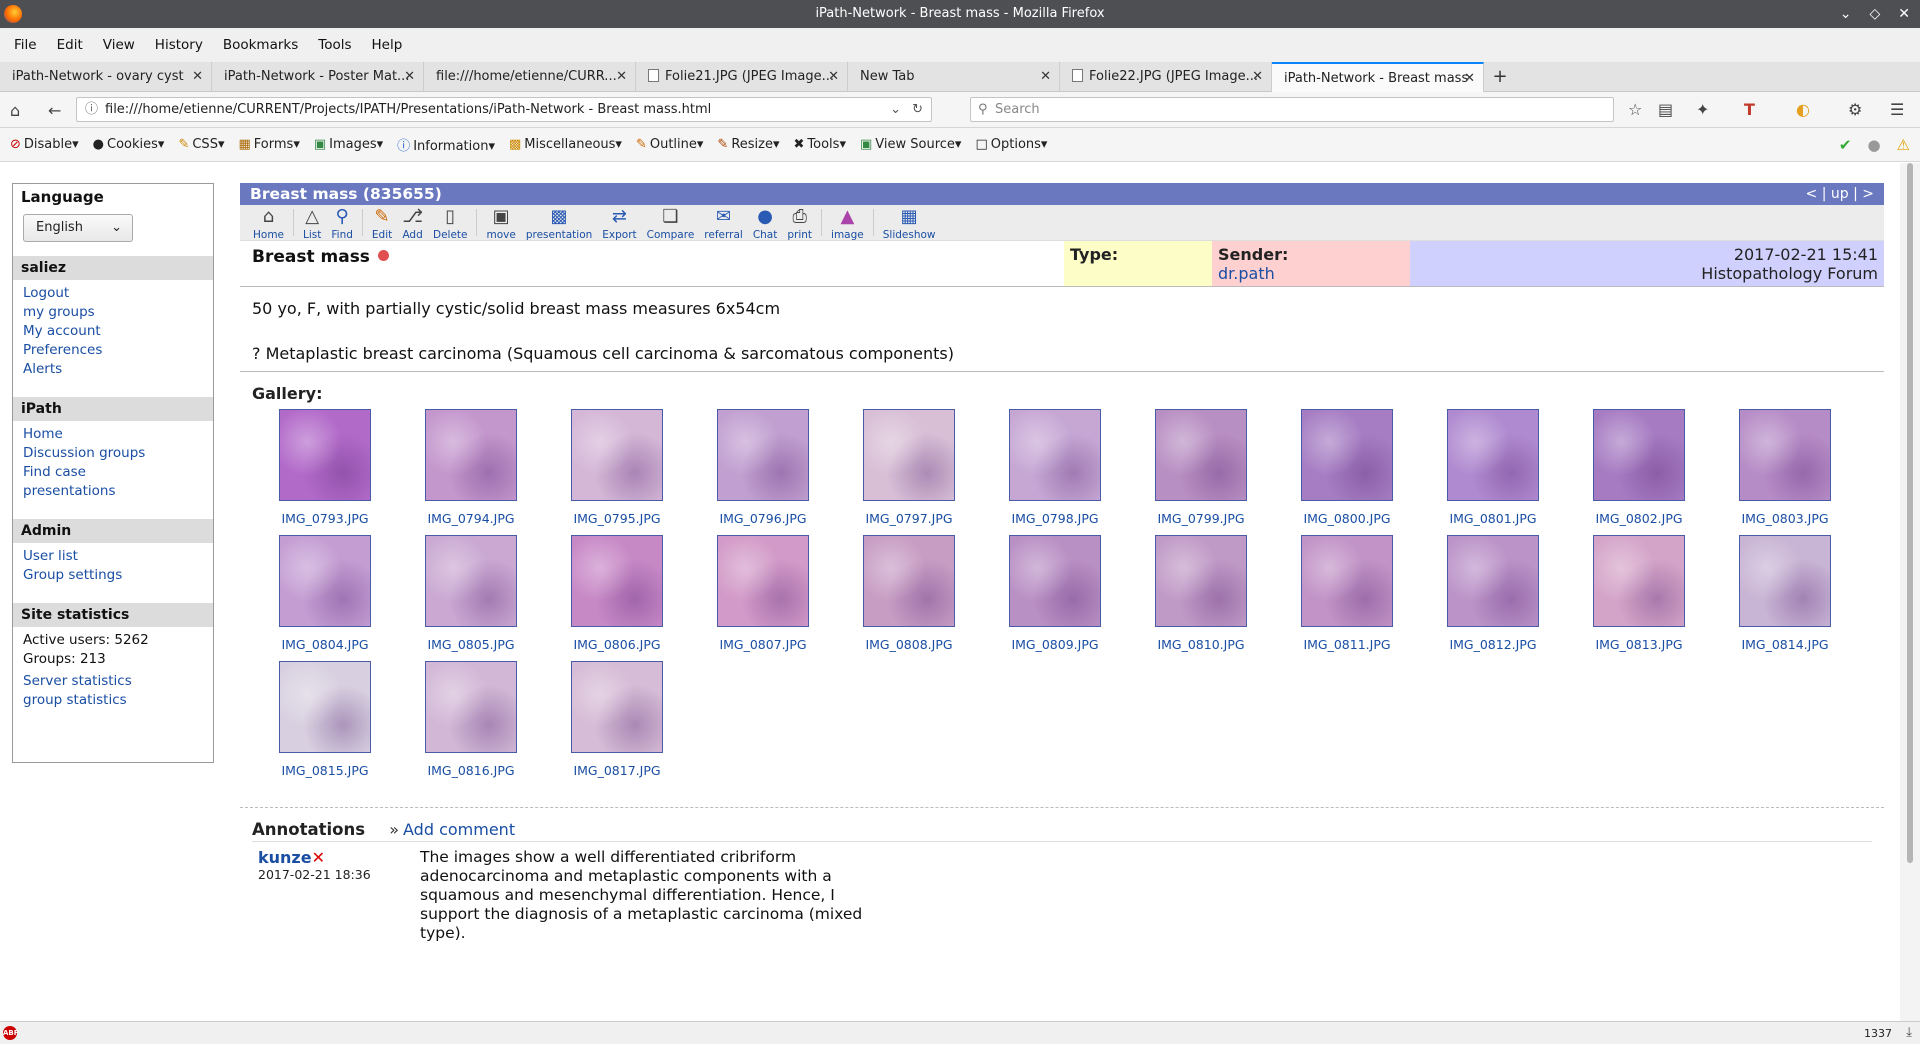  I want to click on gallery-filename: IMG_0803.JPG, so click(1784, 519).